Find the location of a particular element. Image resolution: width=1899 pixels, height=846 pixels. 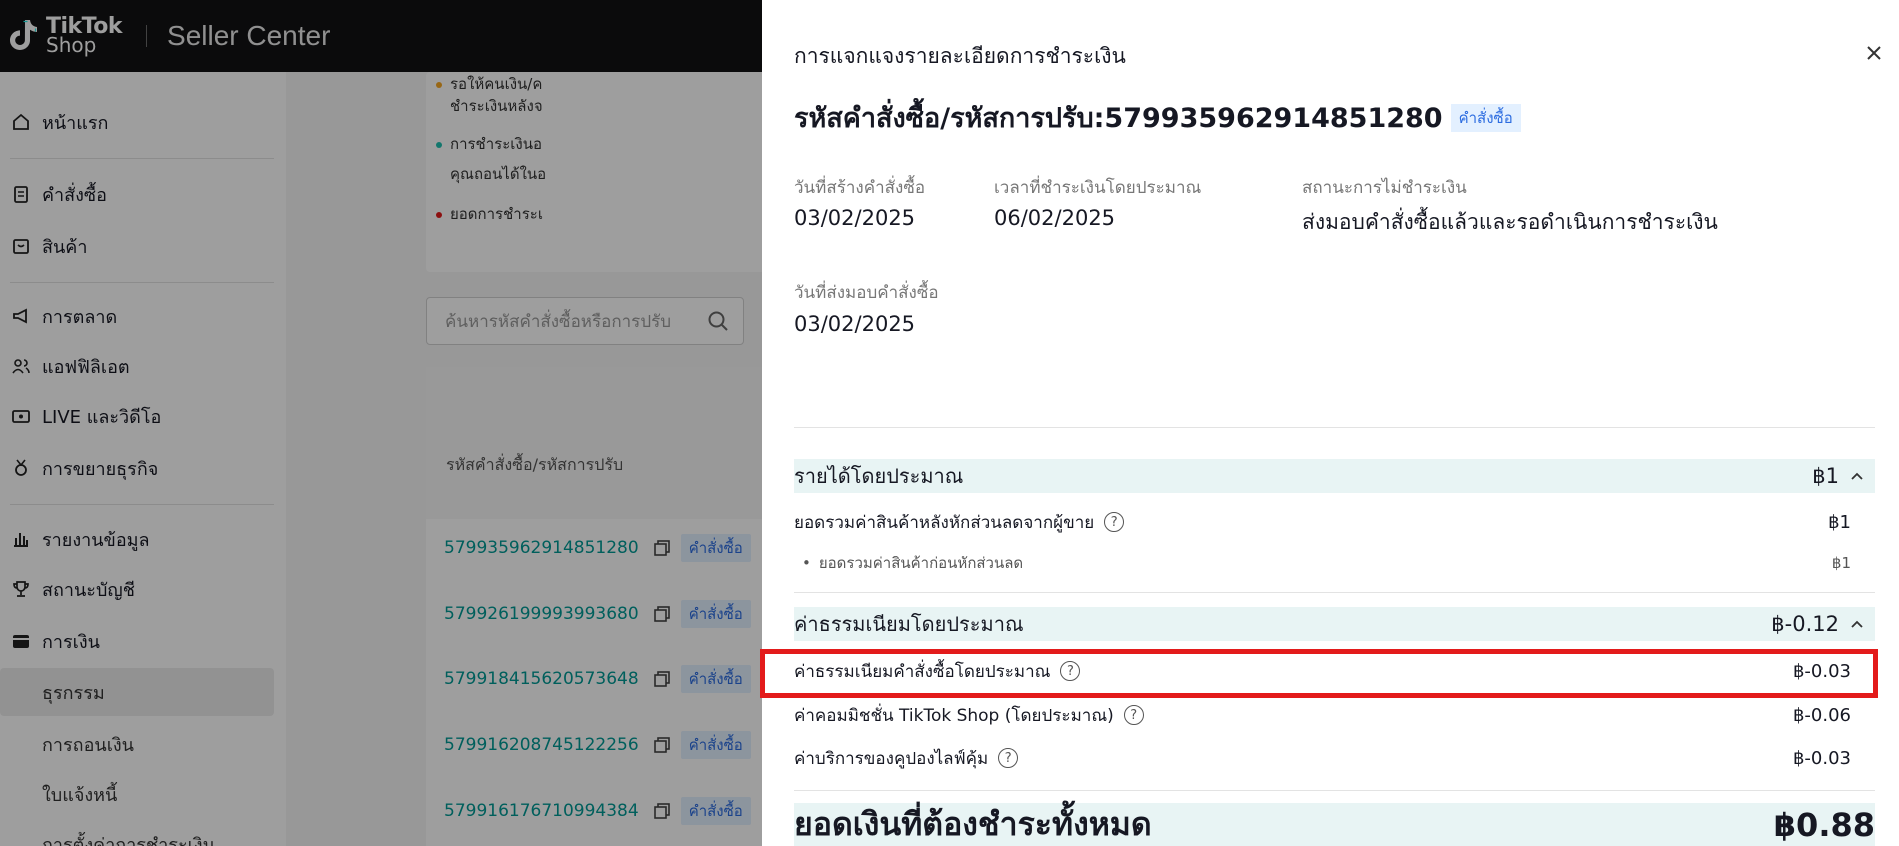

est-pay-label: เวลาที่ชำระเงินโดยประมาณ is located at coordinates (1098, 188).